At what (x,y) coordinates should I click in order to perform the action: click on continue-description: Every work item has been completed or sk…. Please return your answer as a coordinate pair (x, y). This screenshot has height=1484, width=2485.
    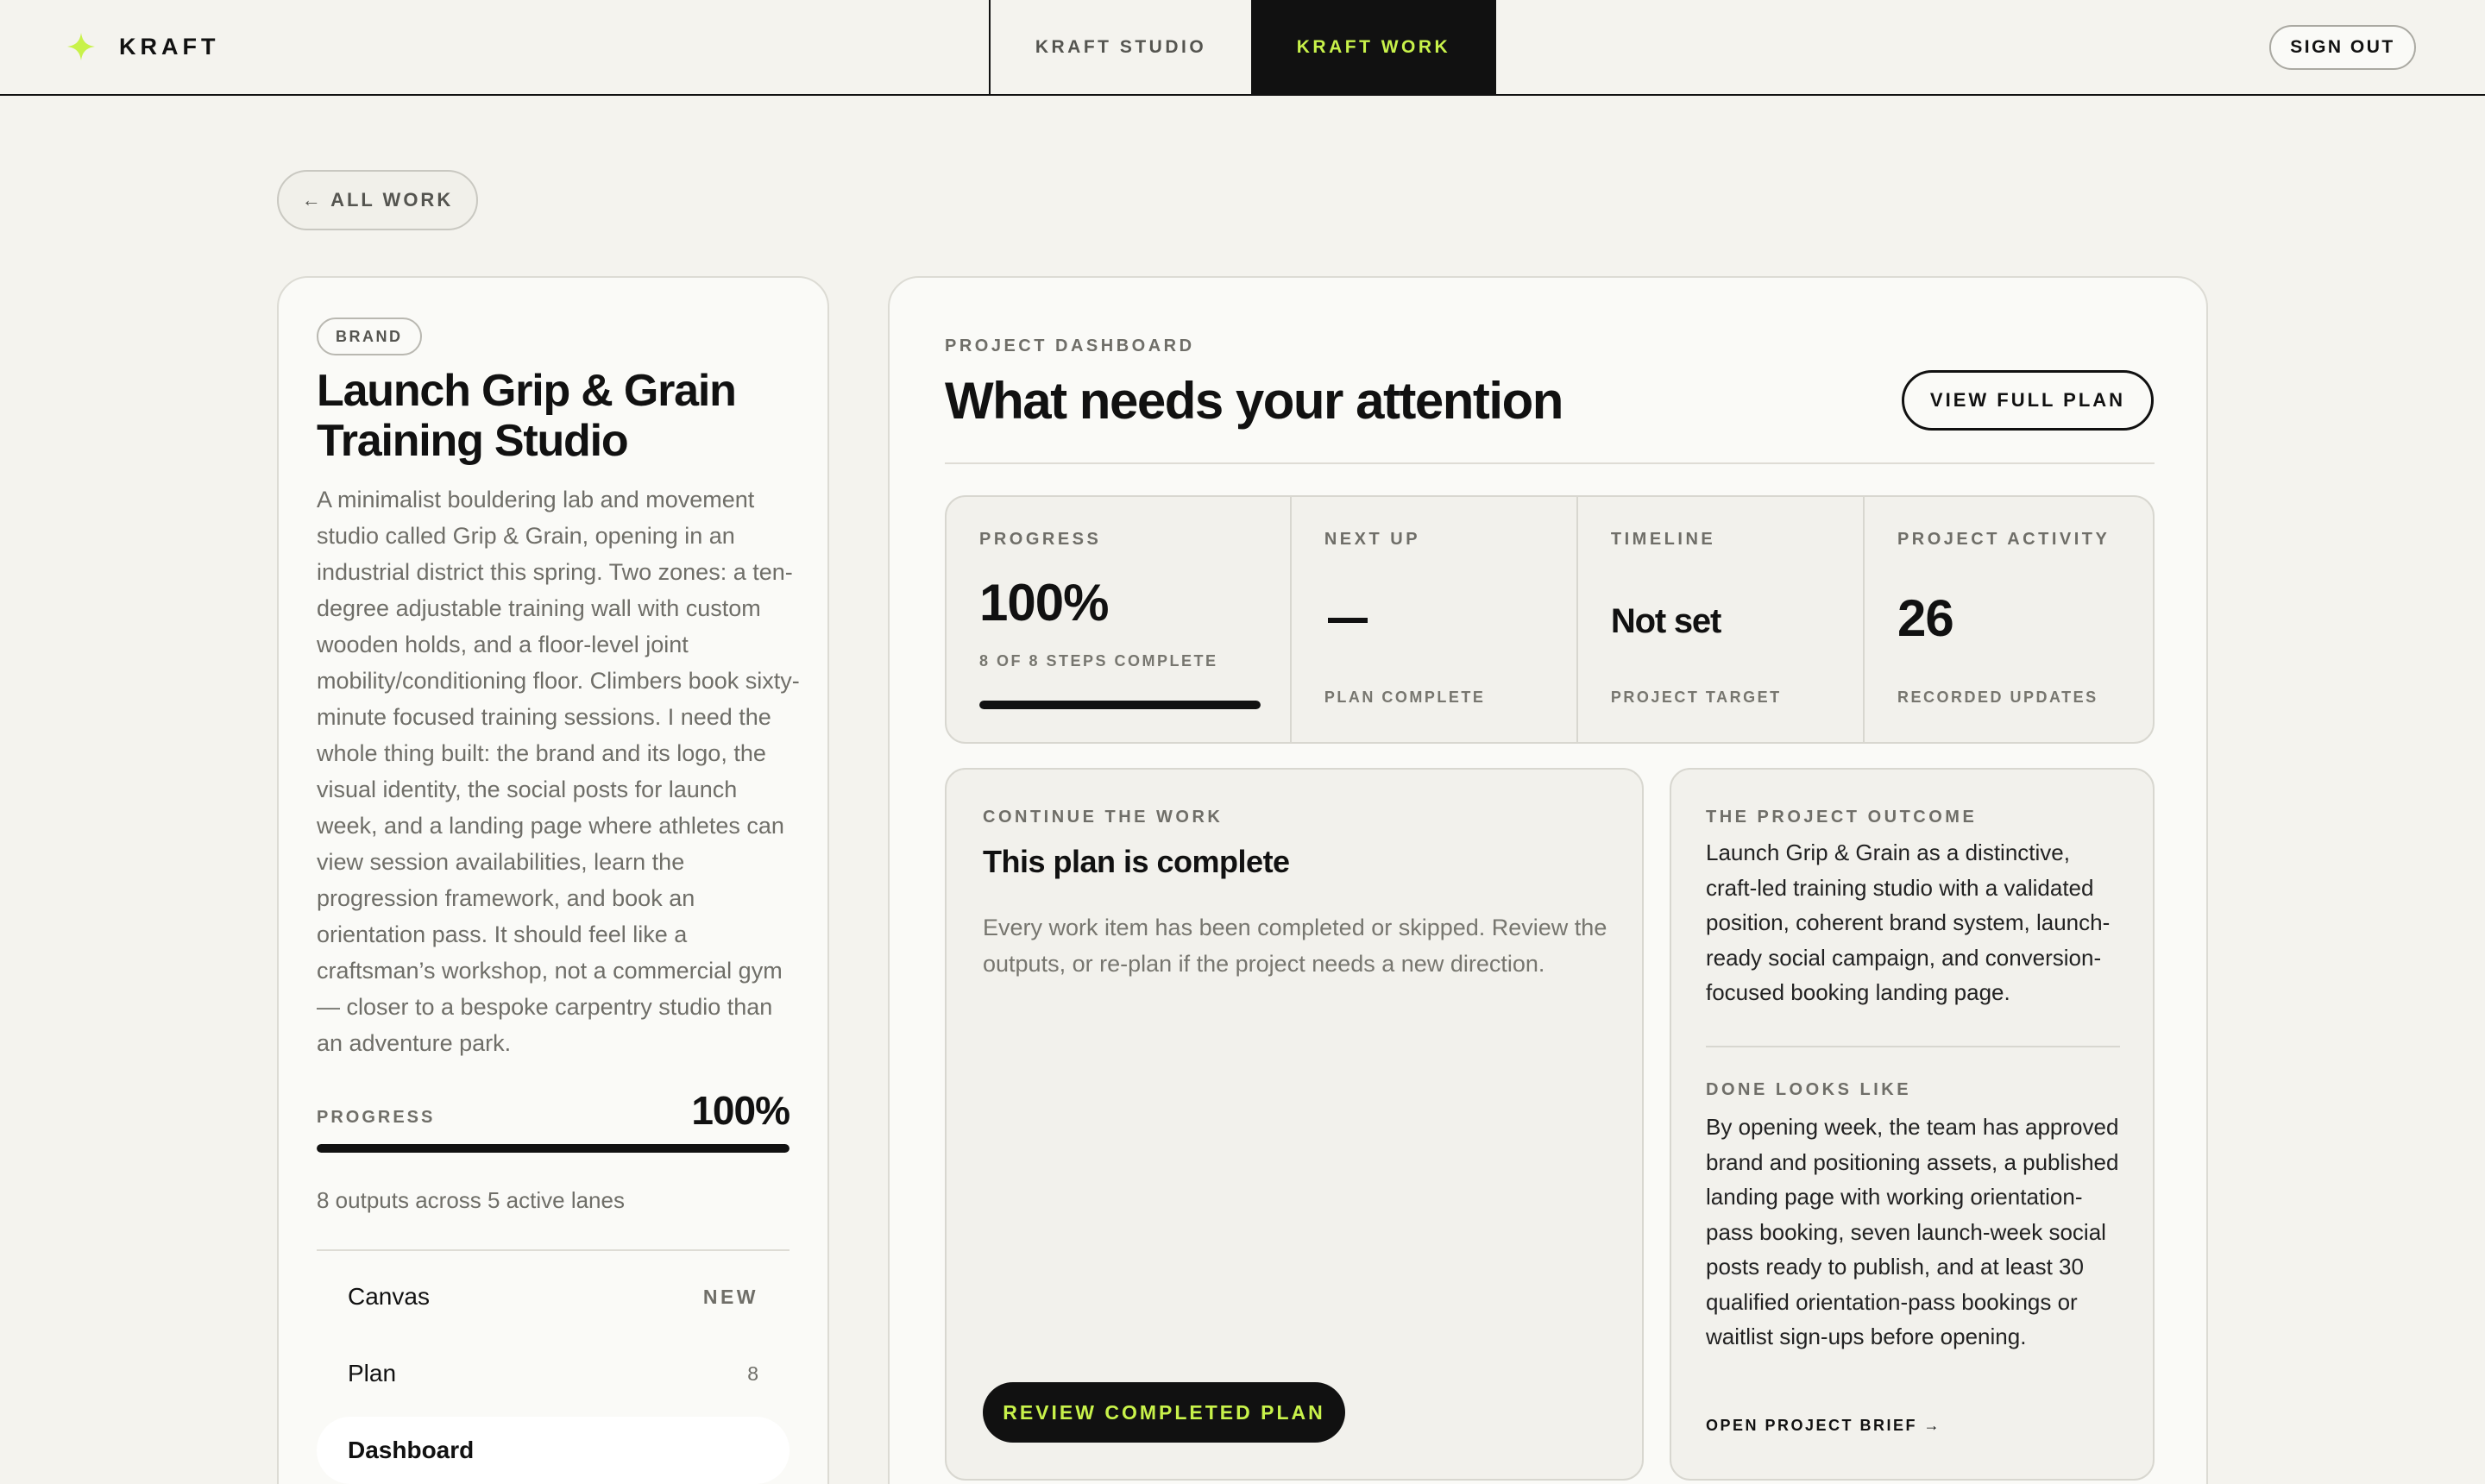
    Looking at the image, I should click on (1295, 946).